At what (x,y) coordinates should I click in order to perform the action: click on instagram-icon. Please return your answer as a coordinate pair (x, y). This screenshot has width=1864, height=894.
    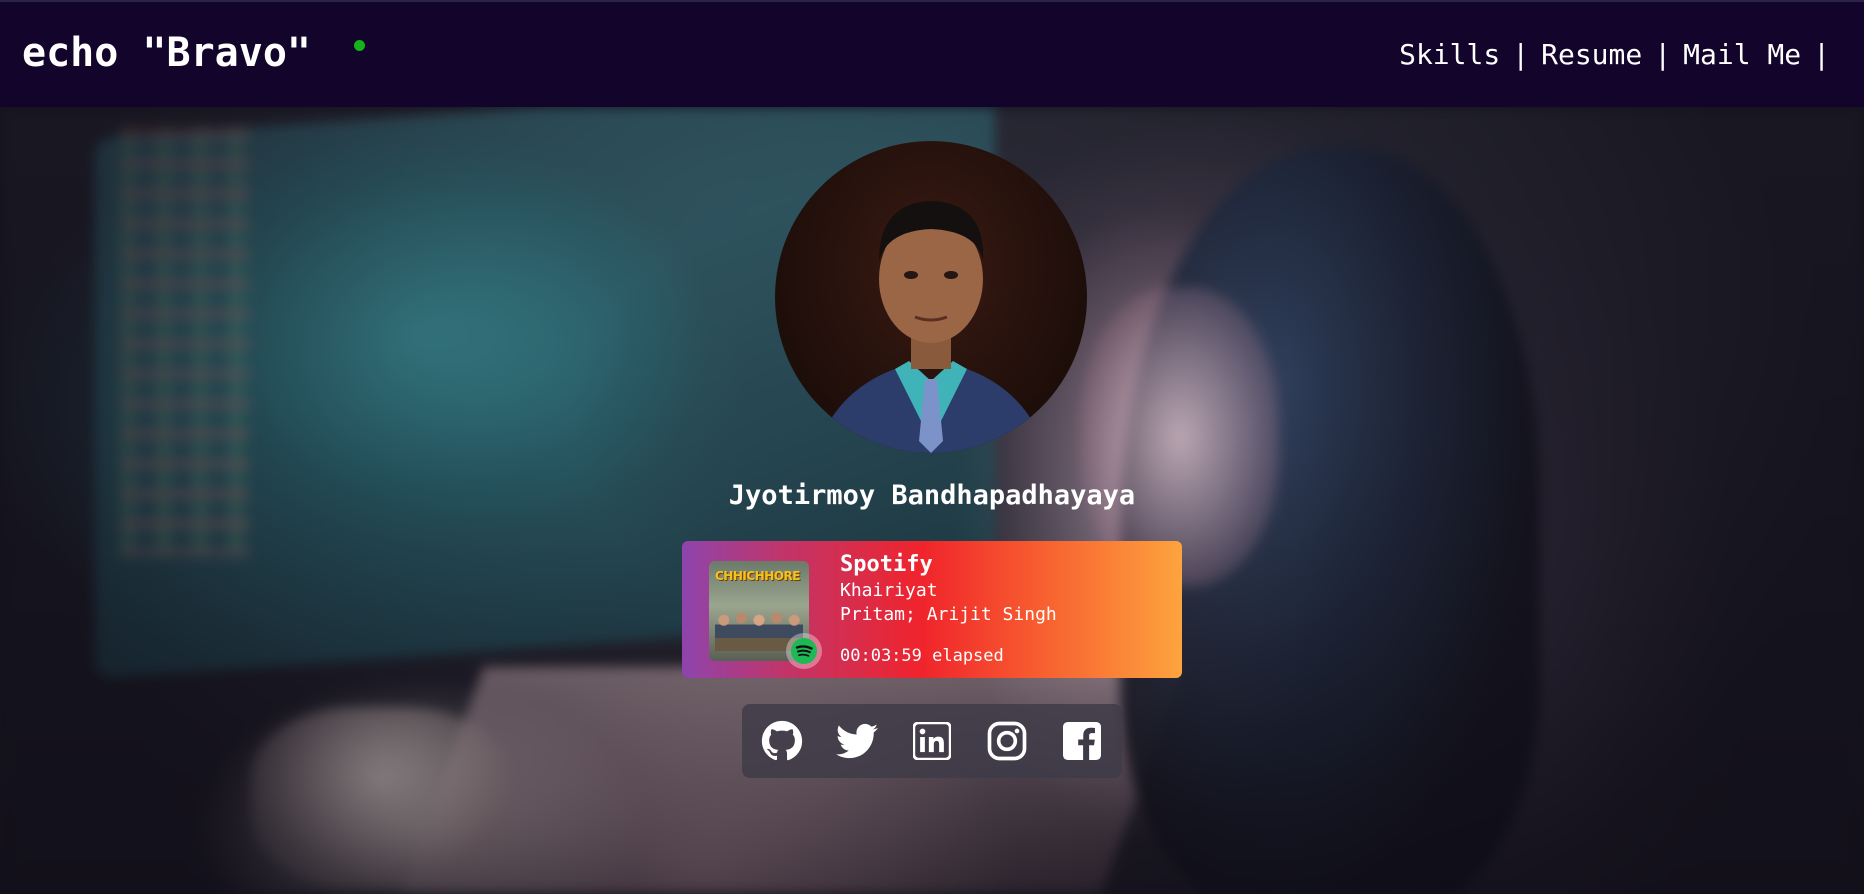
    Looking at the image, I should click on (1007, 741).